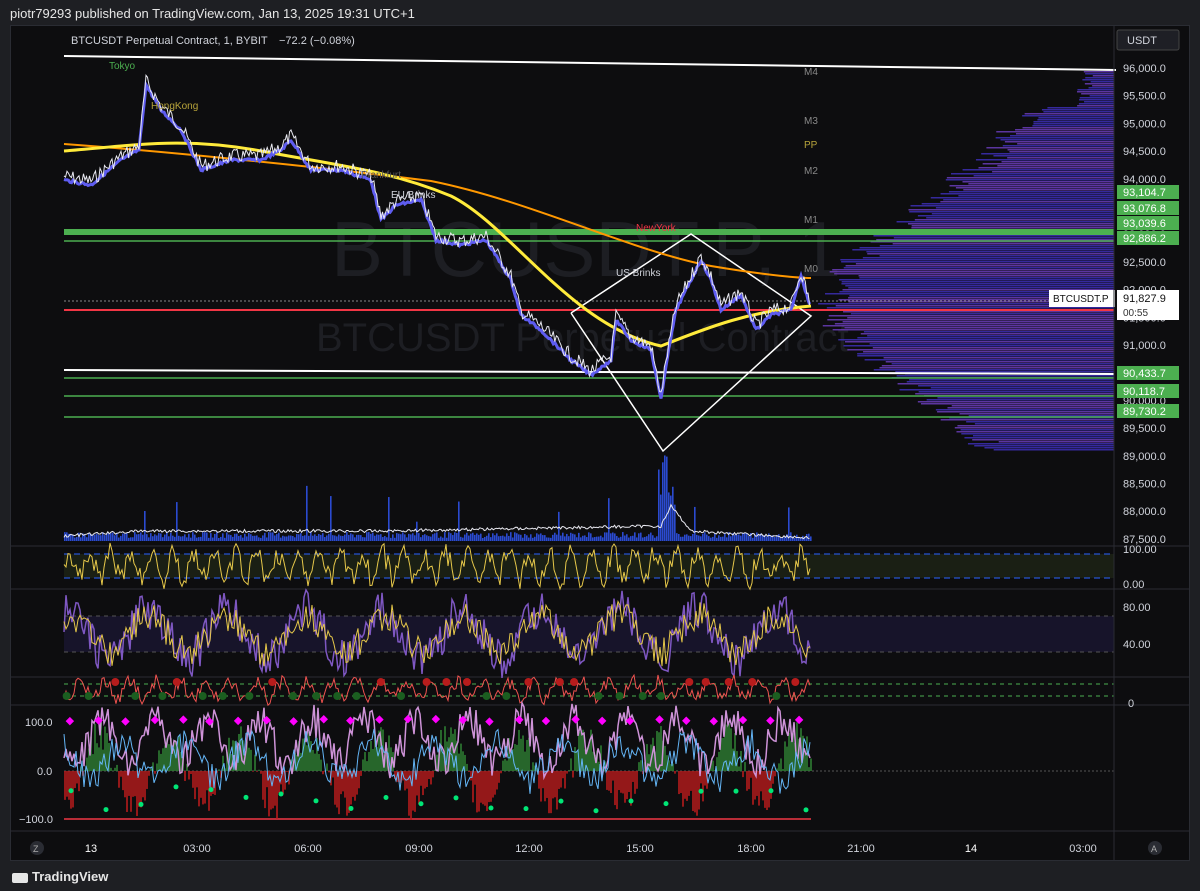 The height and width of the screenshot is (891, 1200). I want to click on price-tick: 88,500.0, so click(1144, 485).